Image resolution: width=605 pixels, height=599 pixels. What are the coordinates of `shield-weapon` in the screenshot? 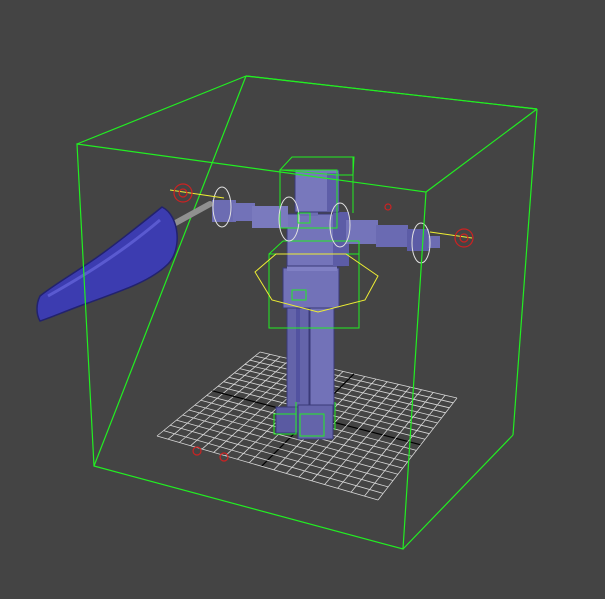 It's located at (124, 261).